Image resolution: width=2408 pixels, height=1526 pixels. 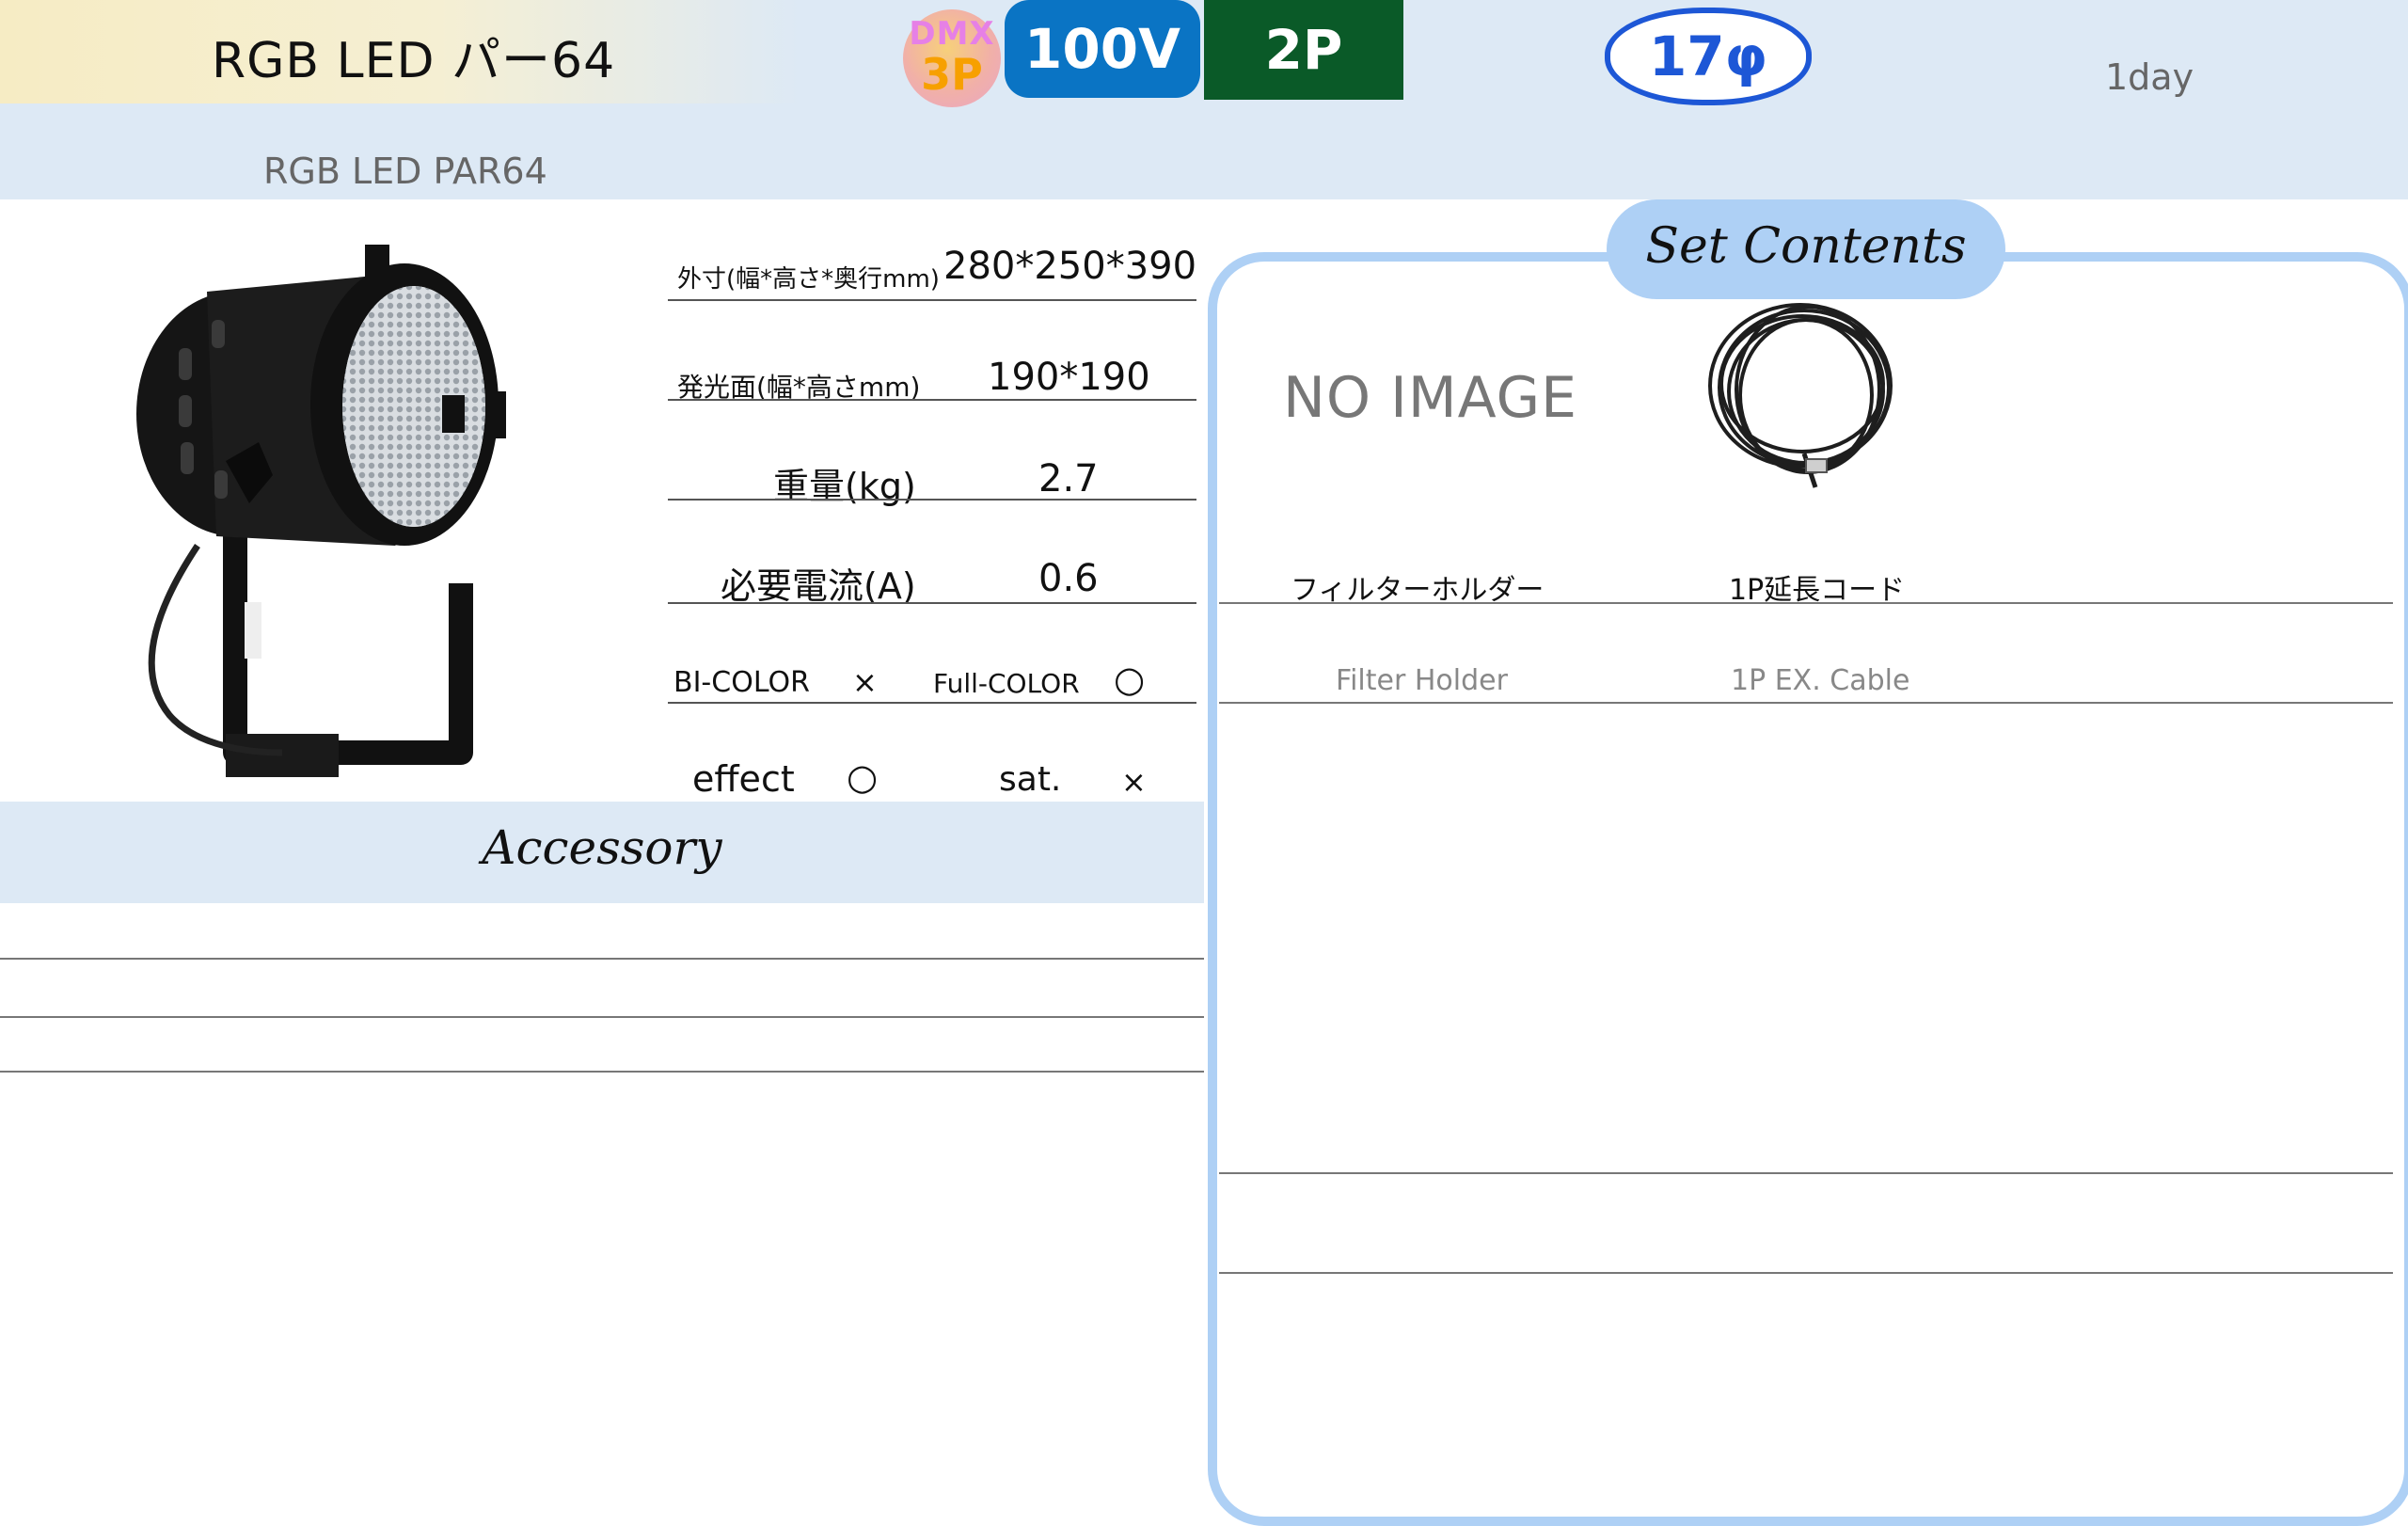 I want to click on dmx-badge: DMX 3P, so click(x=952, y=58).